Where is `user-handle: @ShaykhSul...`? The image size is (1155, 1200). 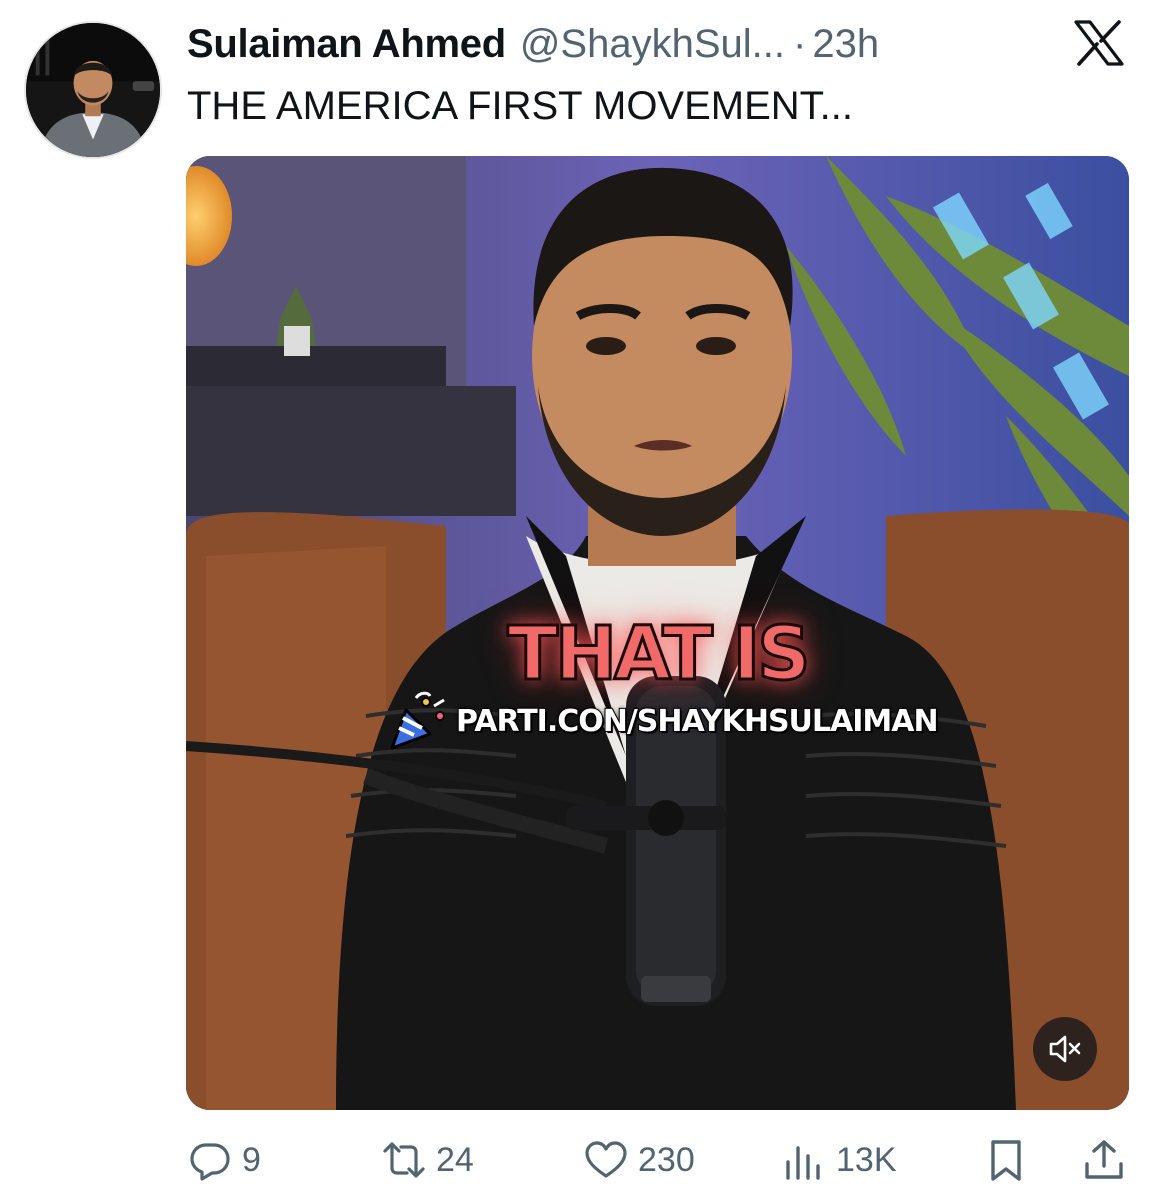
user-handle: @ShaykhSul... is located at coordinates (652, 44).